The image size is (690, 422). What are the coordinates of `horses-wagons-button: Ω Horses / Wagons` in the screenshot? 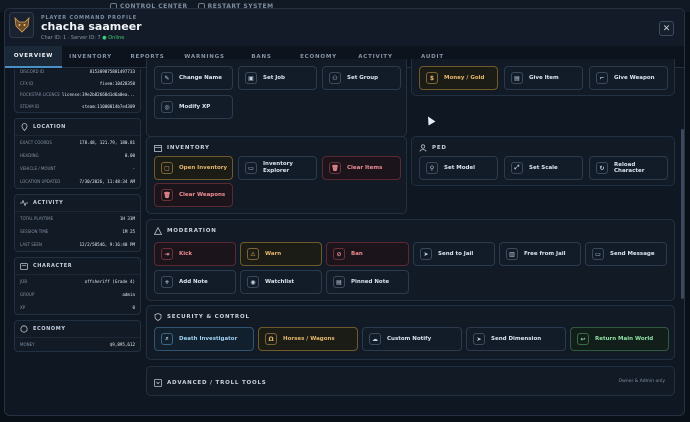 It's located at (308, 339).